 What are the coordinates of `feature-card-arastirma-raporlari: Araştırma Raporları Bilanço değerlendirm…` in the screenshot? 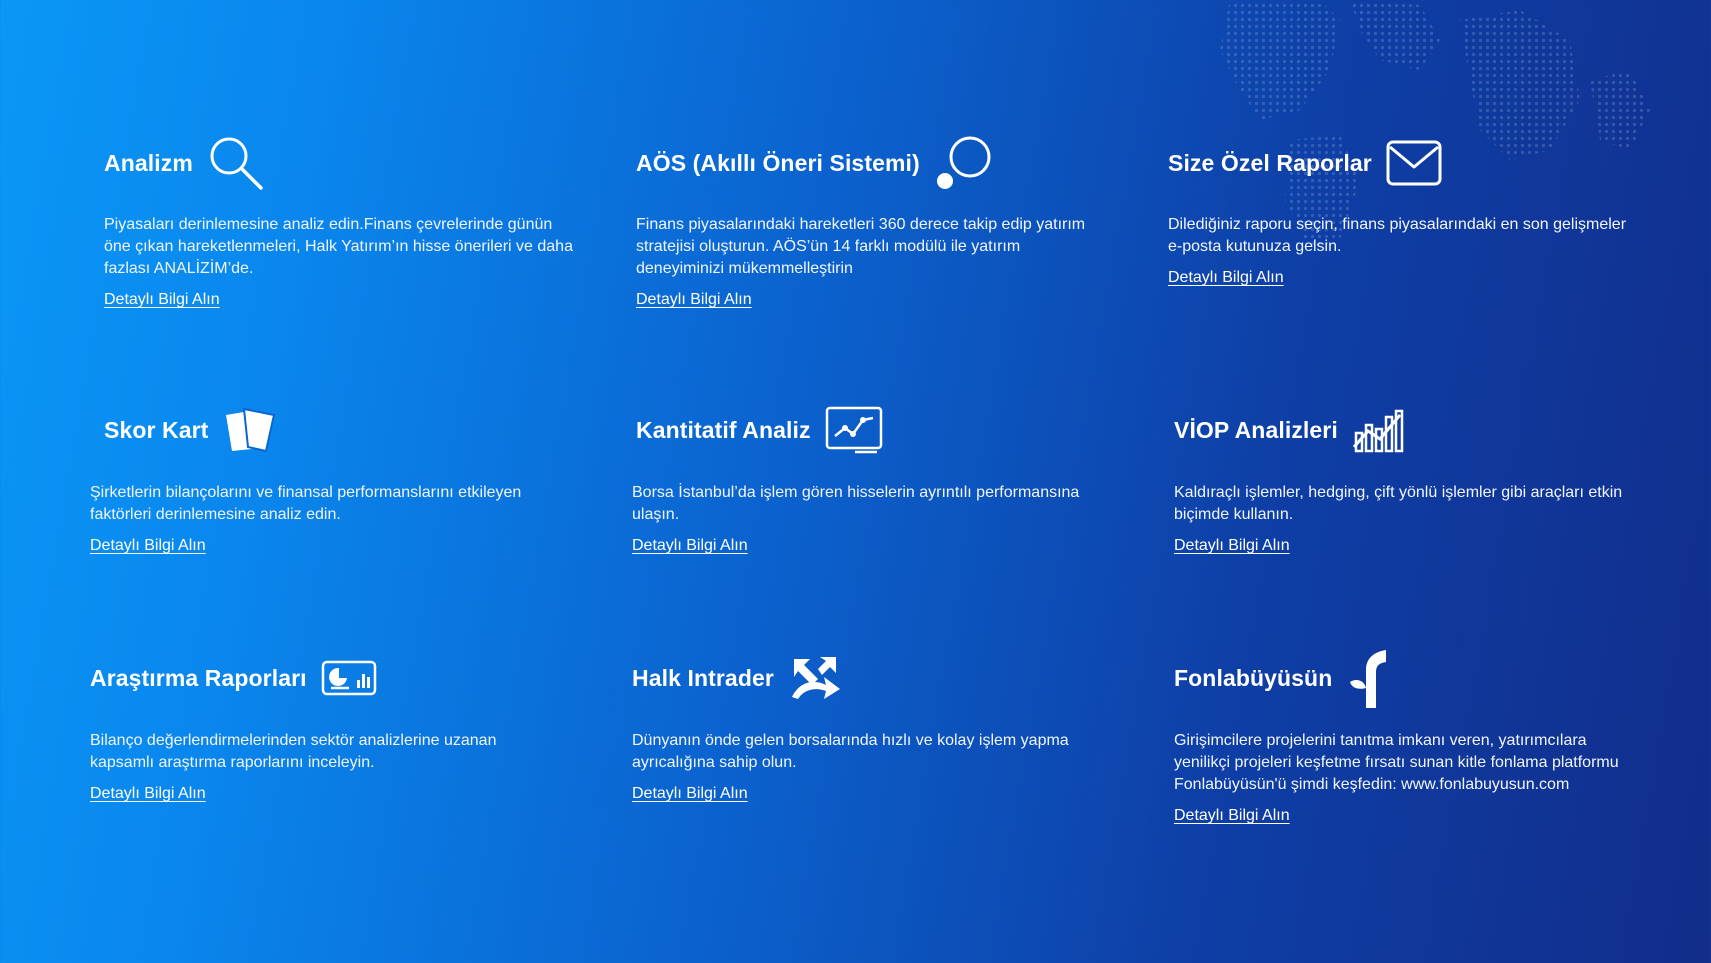 It's located at (325, 725).